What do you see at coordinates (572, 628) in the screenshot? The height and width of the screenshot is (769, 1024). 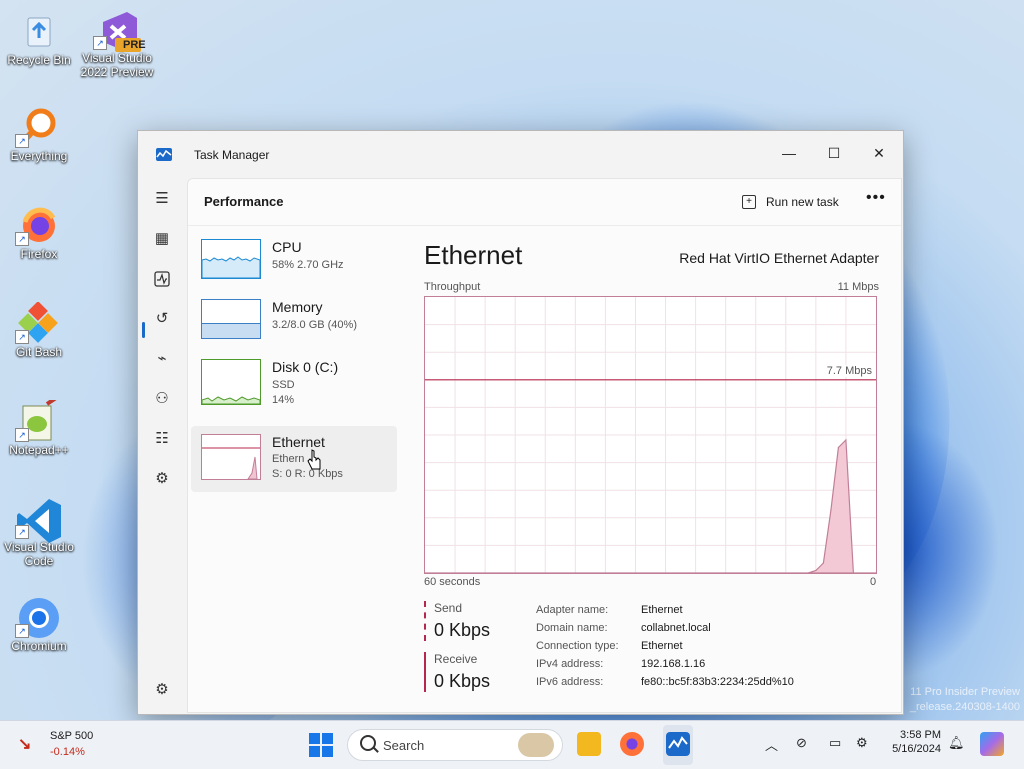 I see `property-key: Domain name:` at bounding box center [572, 628].